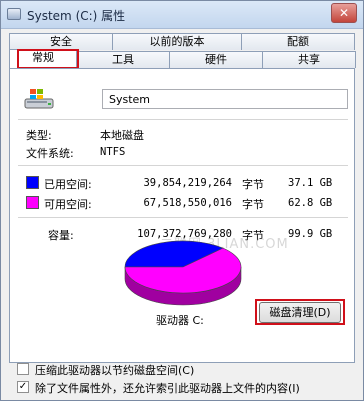  What do you see at coordinates (123, 59) in the screenshot?
I see `tab-tools: 工具` at bounding box center [123, 59].